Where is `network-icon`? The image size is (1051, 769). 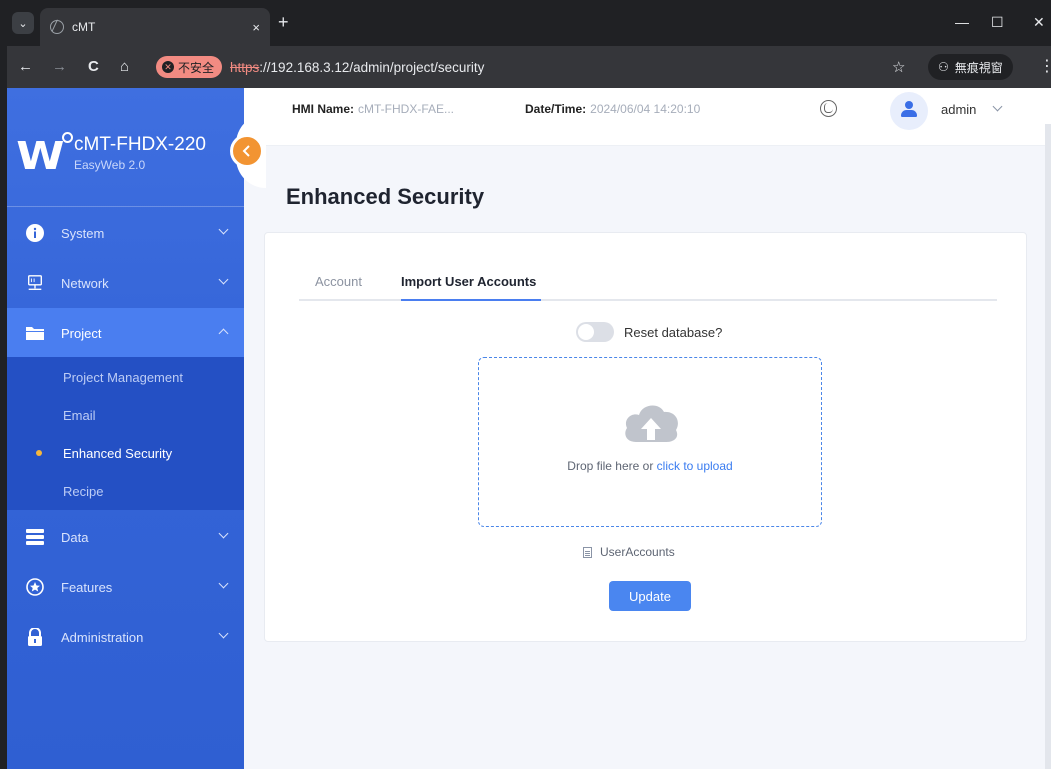 network-icon is located at coordinates (35, 283).